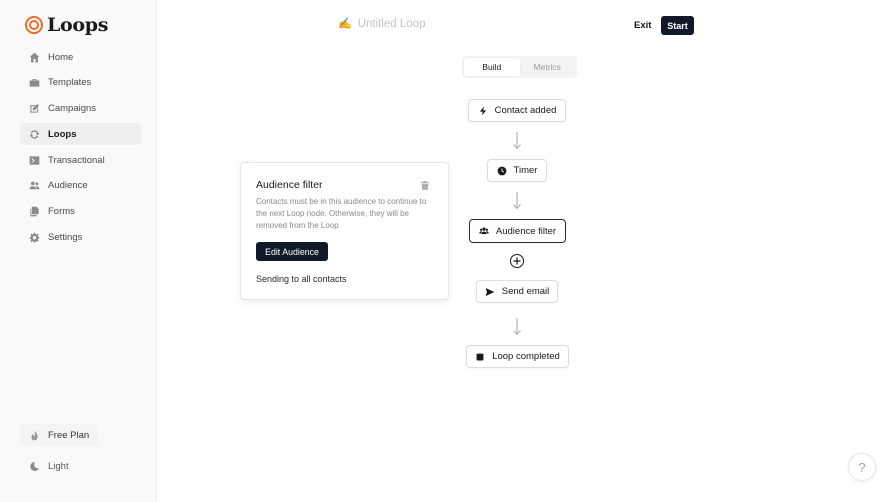 This screenshot has width=885, height=502. I want to click on add-node-button, so click(517, 261).